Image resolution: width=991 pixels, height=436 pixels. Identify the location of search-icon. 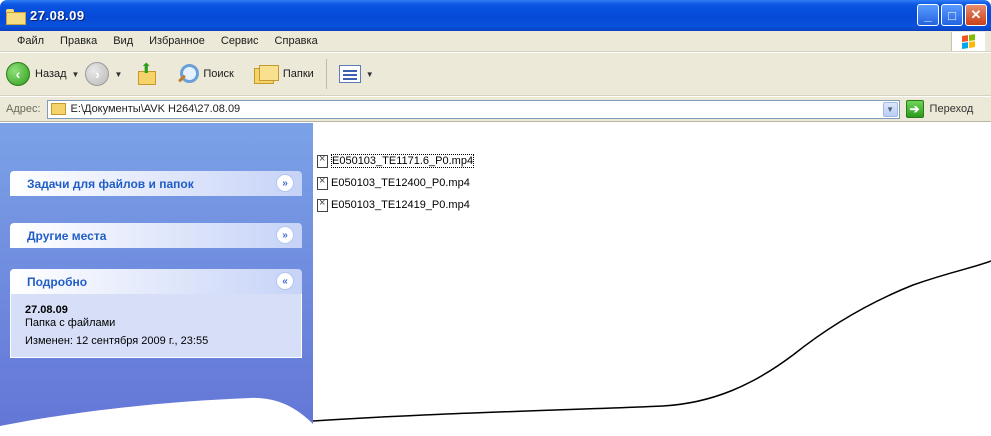
(188, 74).